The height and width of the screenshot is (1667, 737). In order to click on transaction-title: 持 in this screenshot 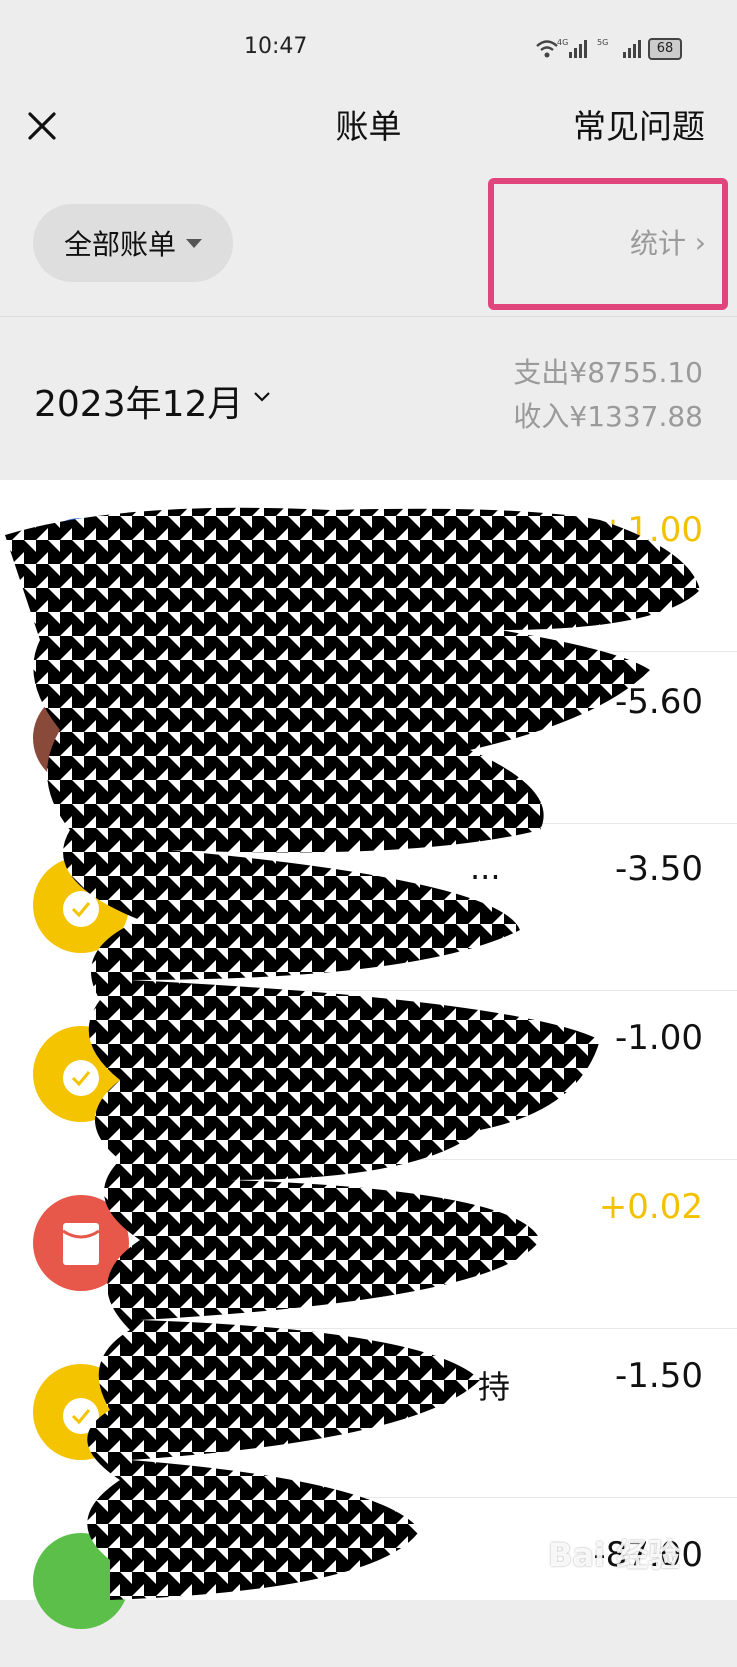, I will do `click(494, 1387)`.